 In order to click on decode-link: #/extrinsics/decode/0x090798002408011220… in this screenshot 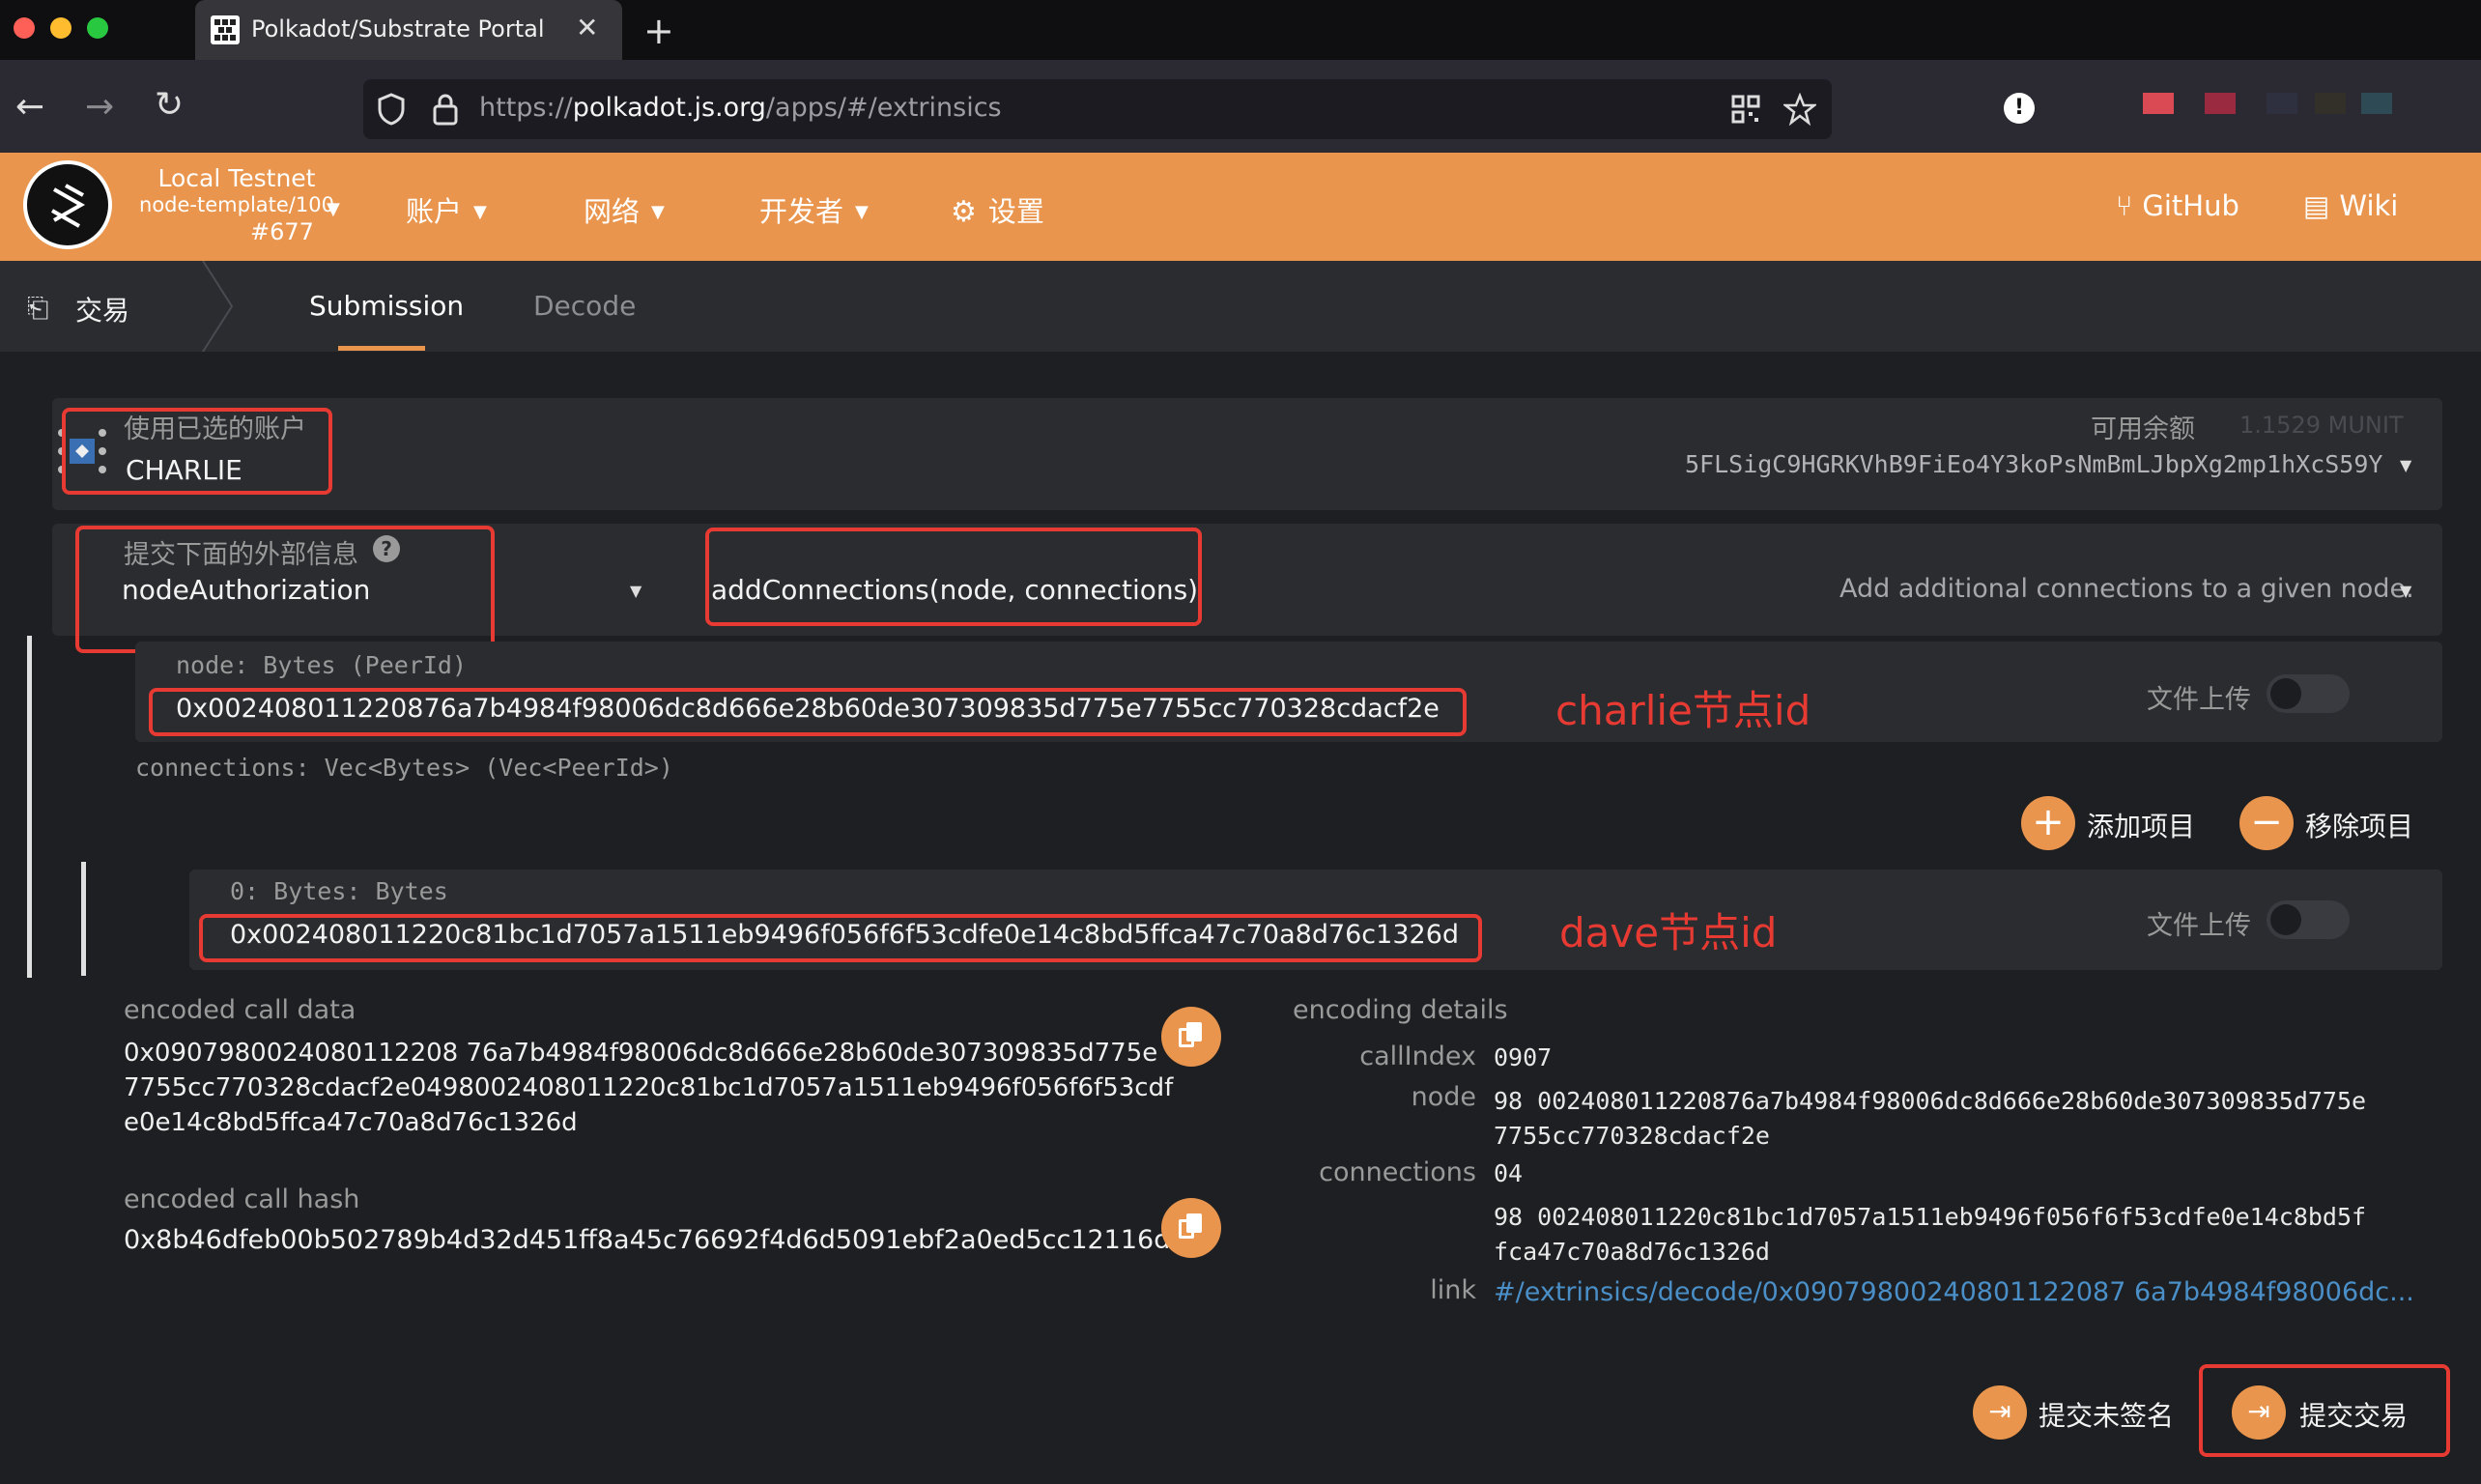, I will do `click(1954, 1292)`.